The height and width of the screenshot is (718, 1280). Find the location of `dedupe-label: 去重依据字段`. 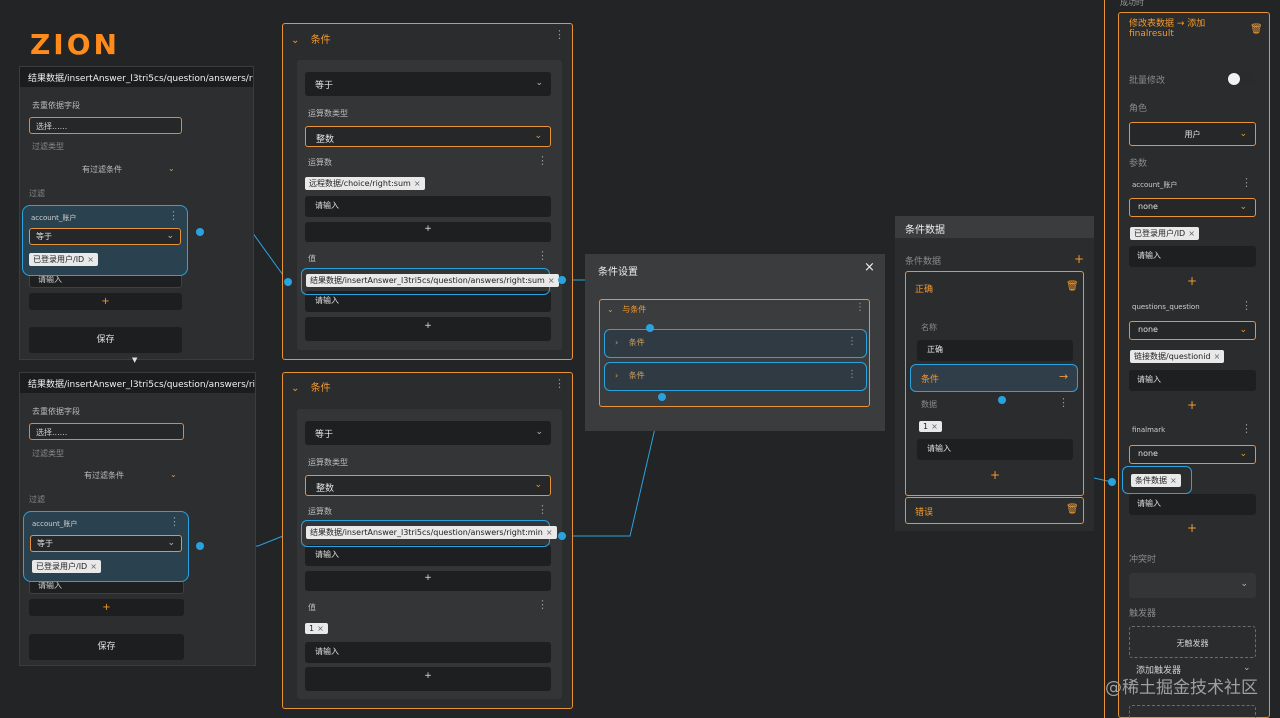

dedupe-label: 去重依据字段 is located at coordinates (56, 411).